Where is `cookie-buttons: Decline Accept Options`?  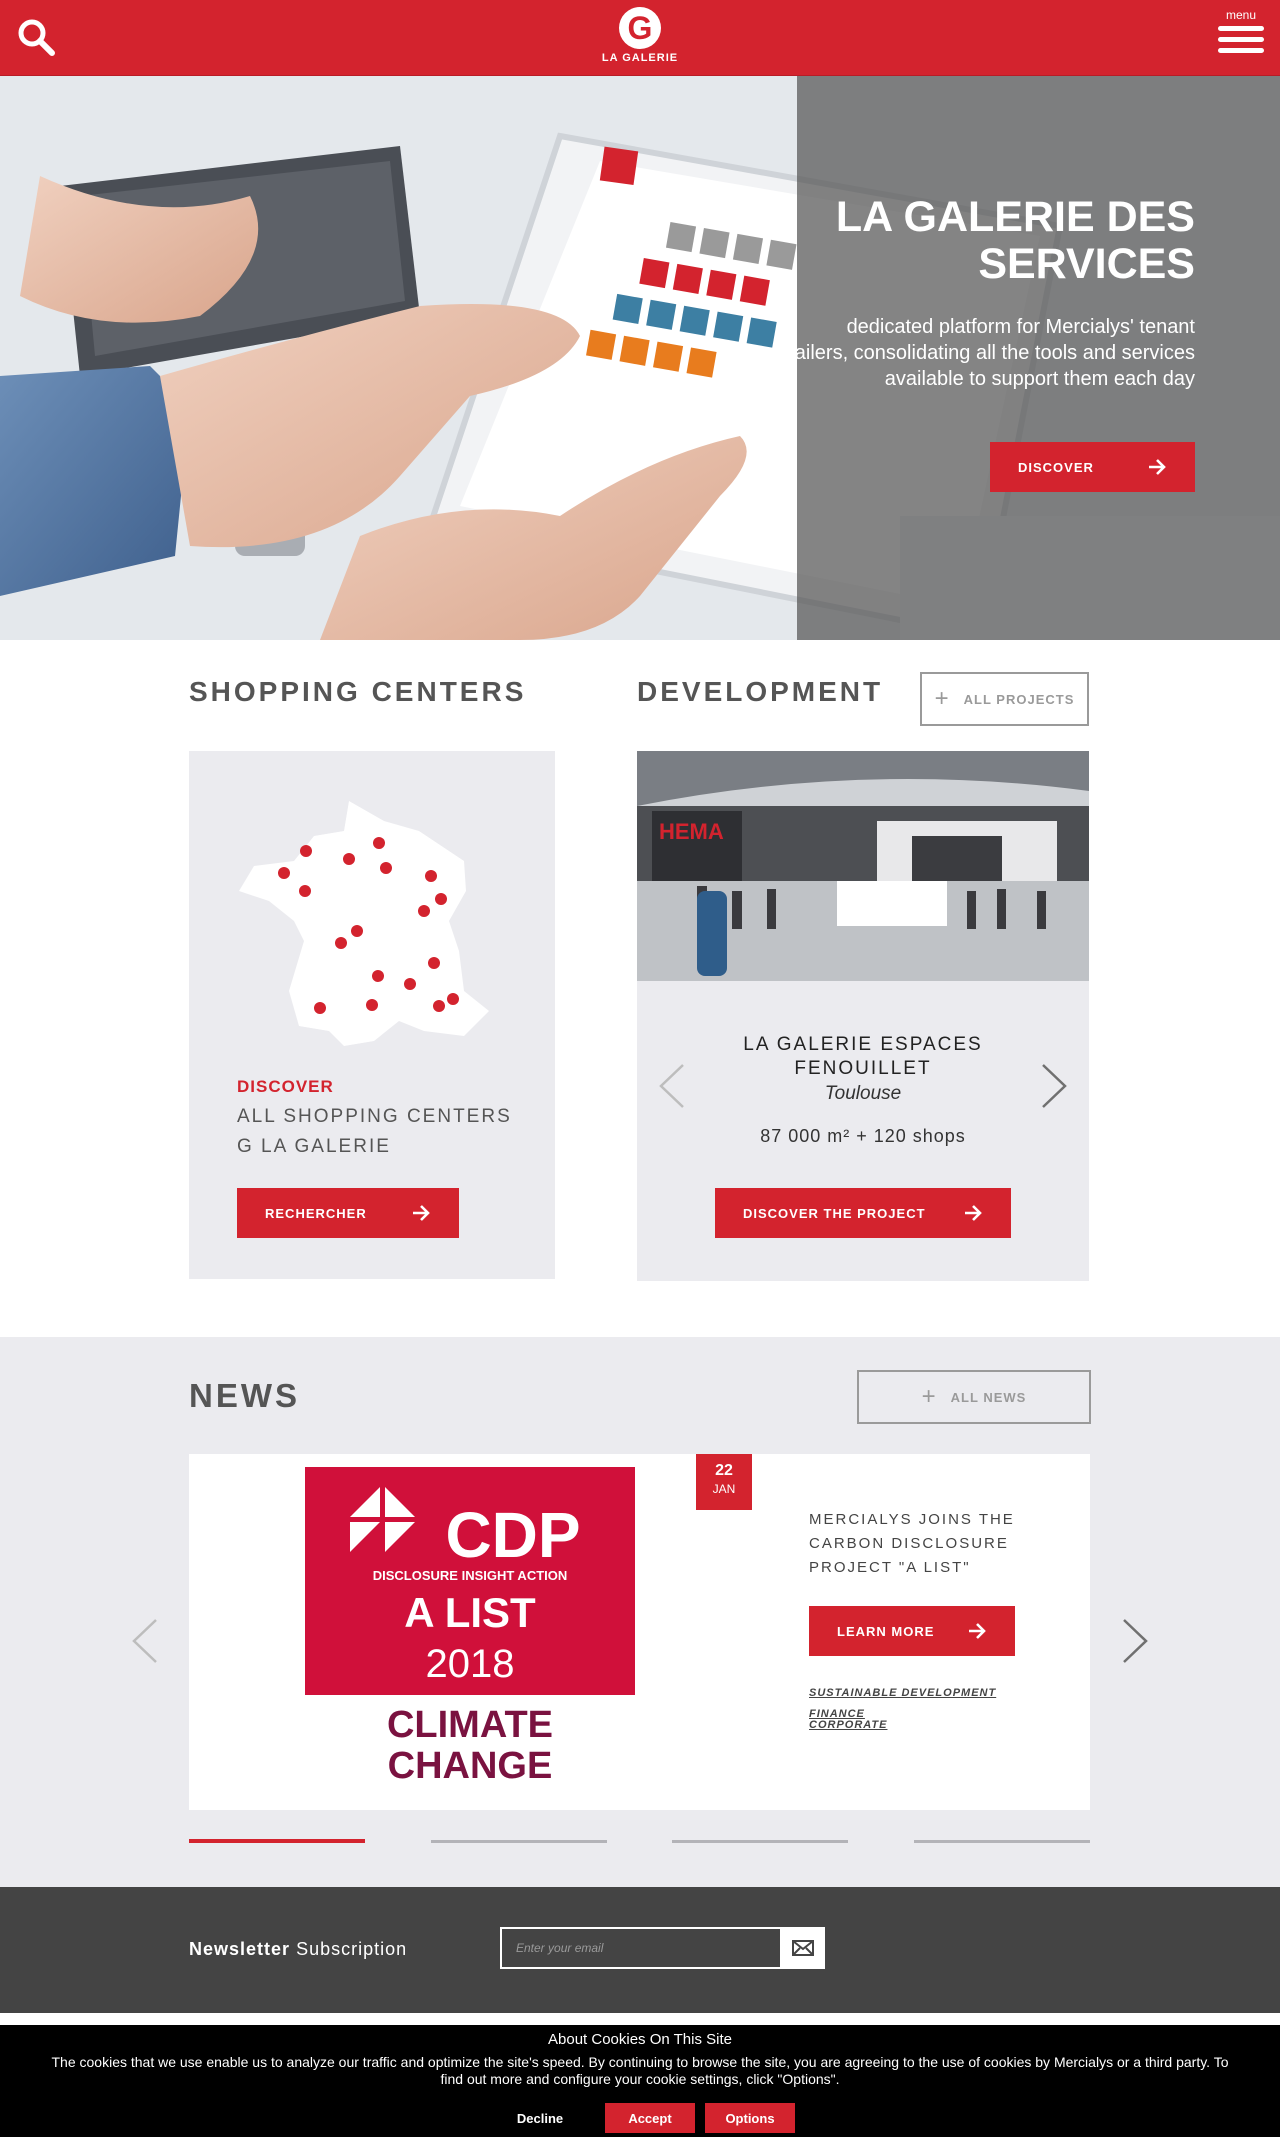
cookie-buttons: Decline Accept Options is located at coordinates (640, 2118).